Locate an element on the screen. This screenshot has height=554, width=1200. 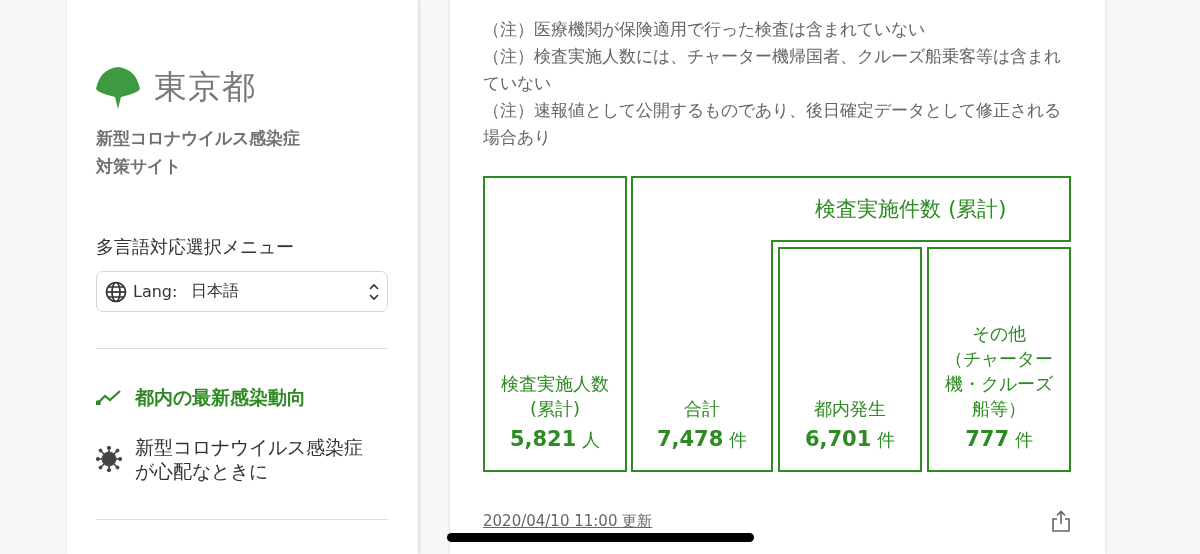
chevron-up-down-icon is located at coordinates (374, 291).